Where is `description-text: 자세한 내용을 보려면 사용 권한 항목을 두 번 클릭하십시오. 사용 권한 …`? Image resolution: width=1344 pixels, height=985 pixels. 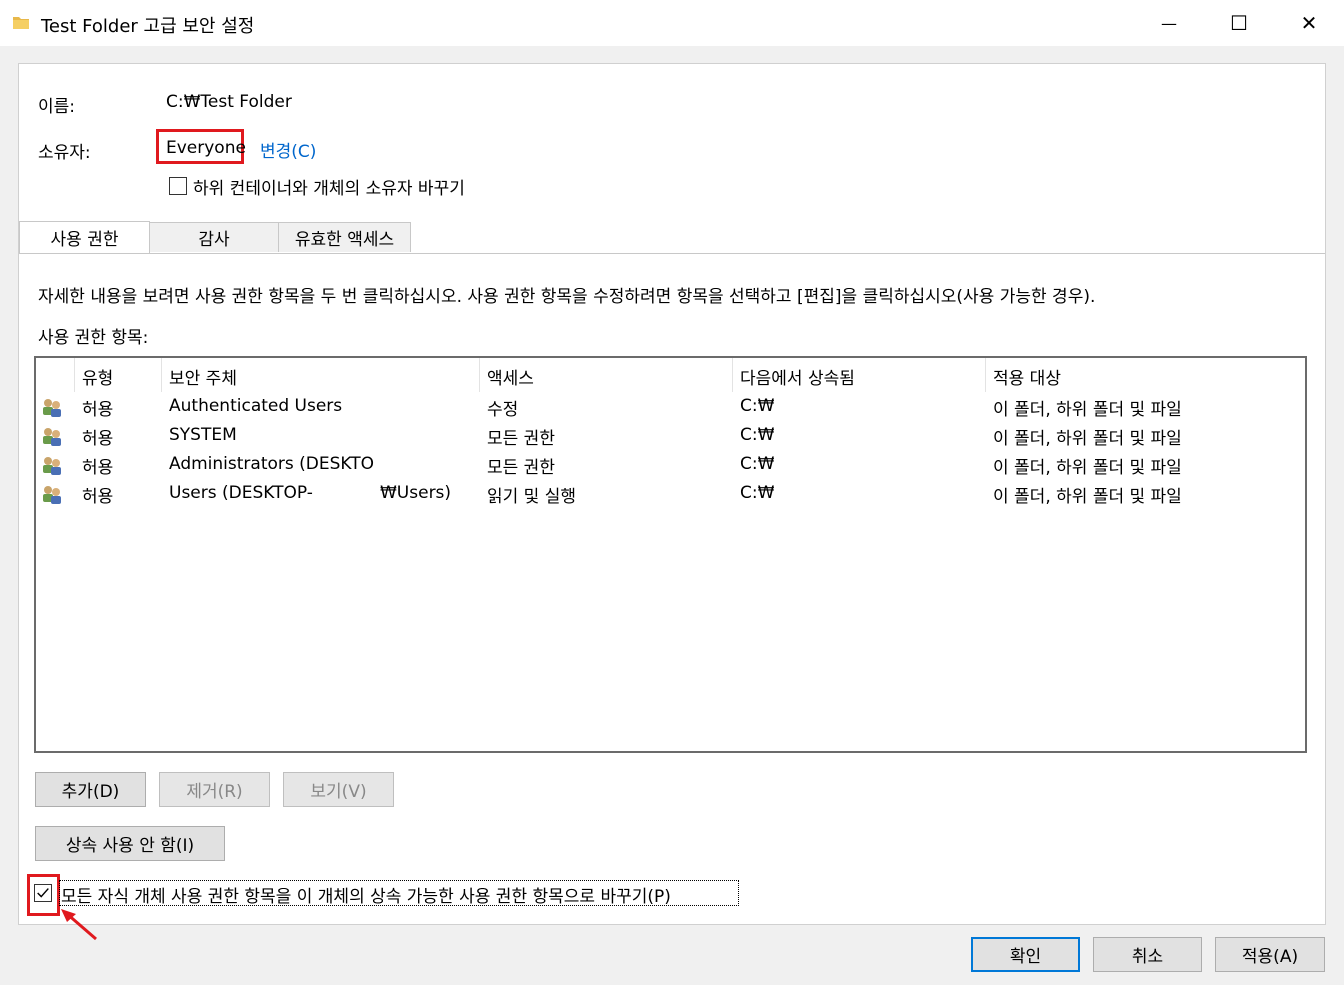
description-text: 자세한 내용을 보려면 사용 권한 항목을 두 번 클릭하십시오. 사용 권한 … is located at coordinates (567, 297).